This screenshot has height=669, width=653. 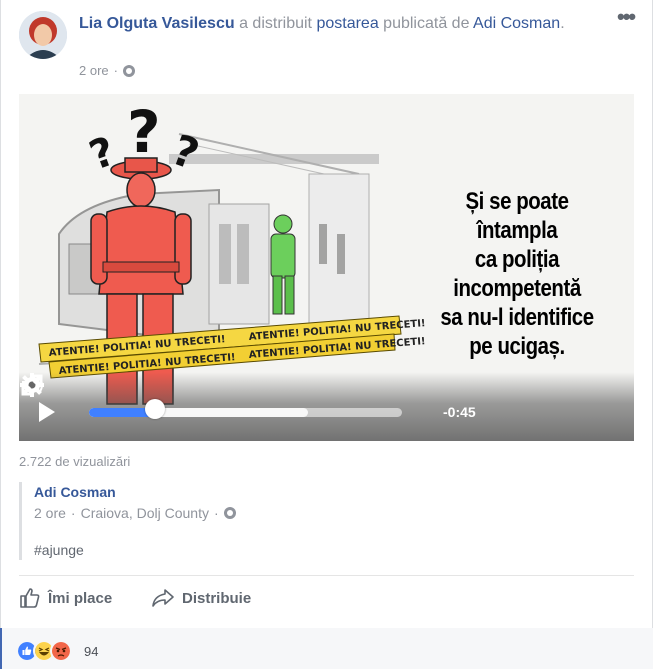 I want to click on avatar, so click(x=43, y=35).